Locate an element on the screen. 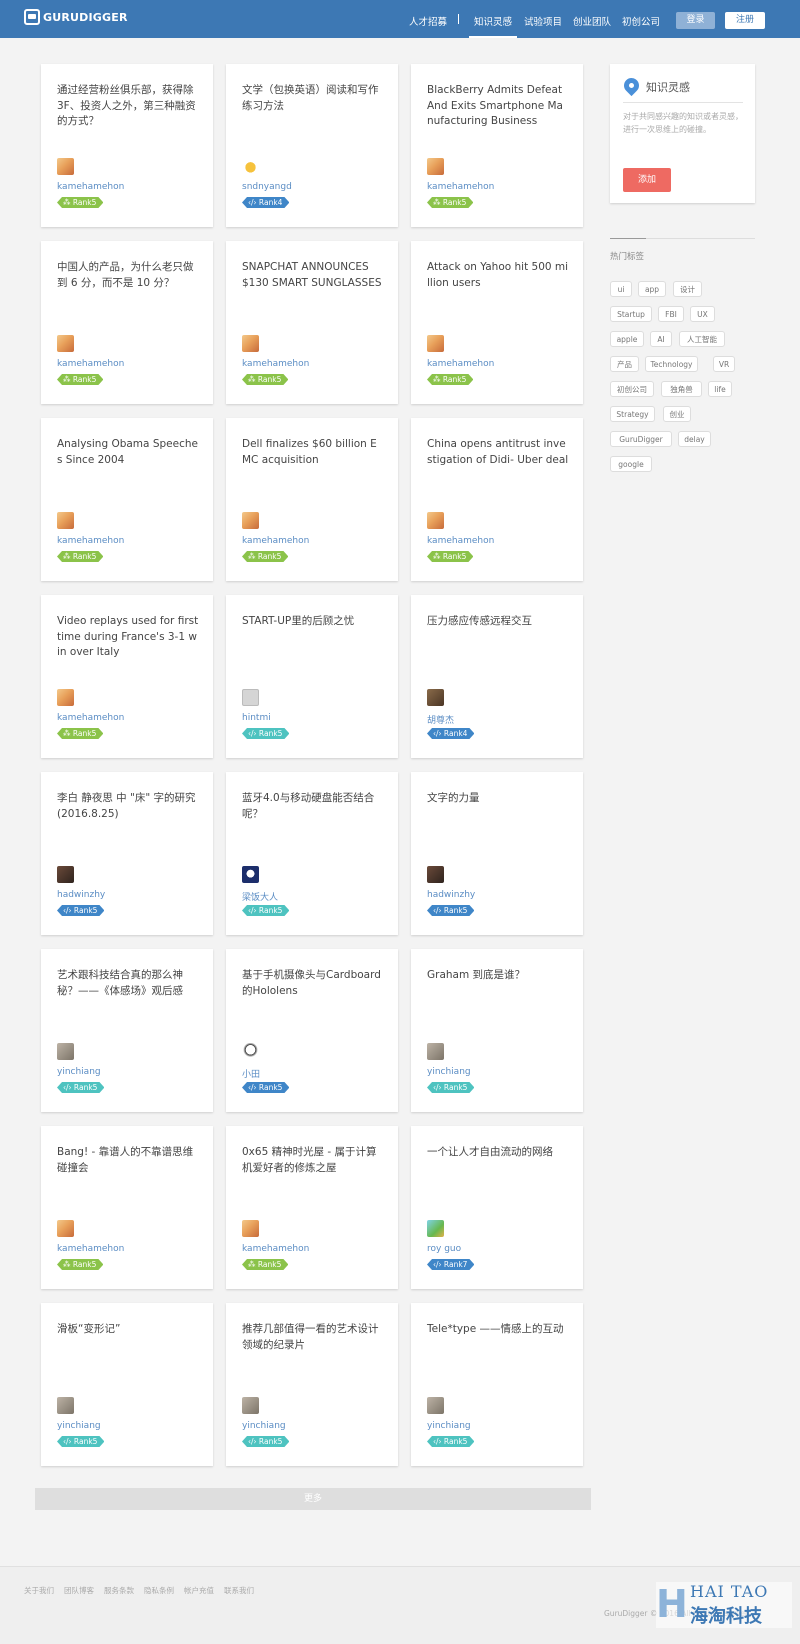 The image size is (800, 1644). tag-chip: Strategy is located at coordinates (632, 414).